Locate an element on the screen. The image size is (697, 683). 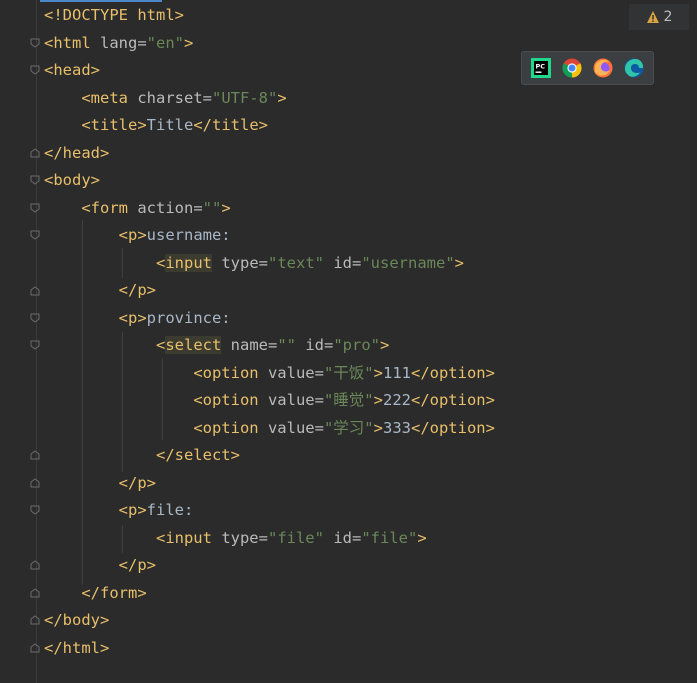
tag-token: </form> is located at coordinates (114, 592).